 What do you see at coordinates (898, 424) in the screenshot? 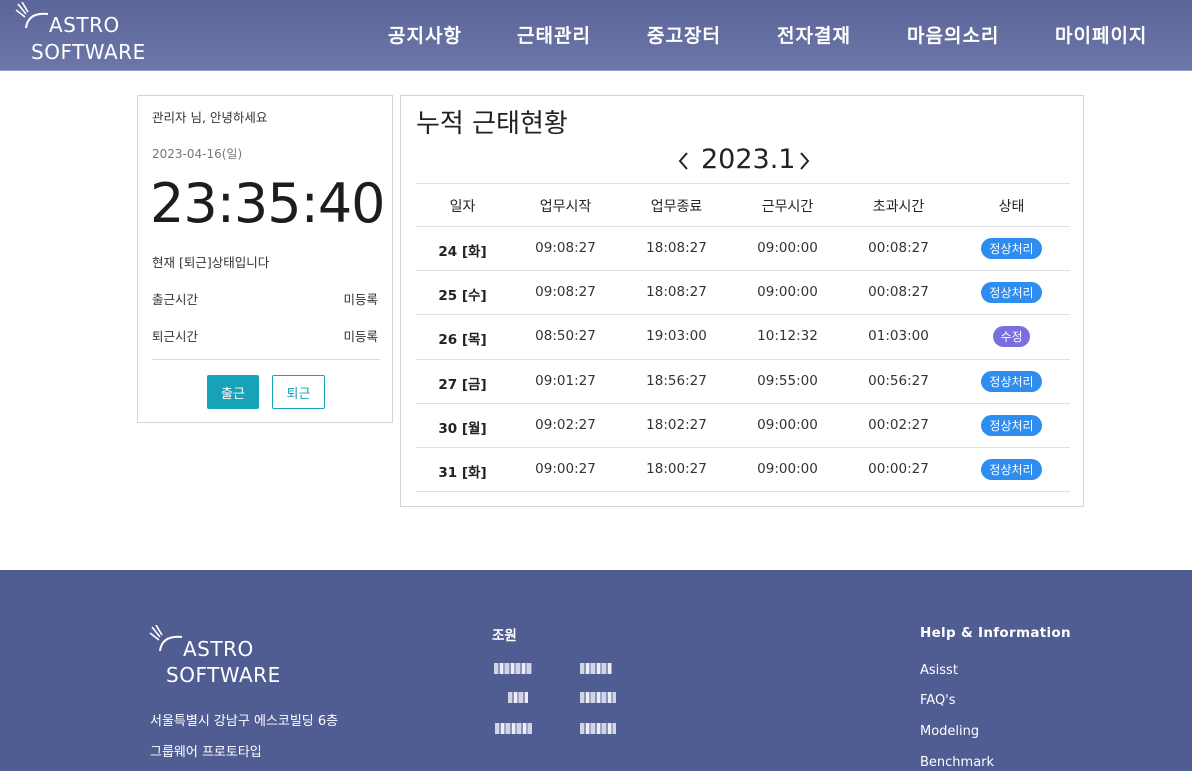
I see `cell-over: 00:02:27` at bounding box center [898, 424].